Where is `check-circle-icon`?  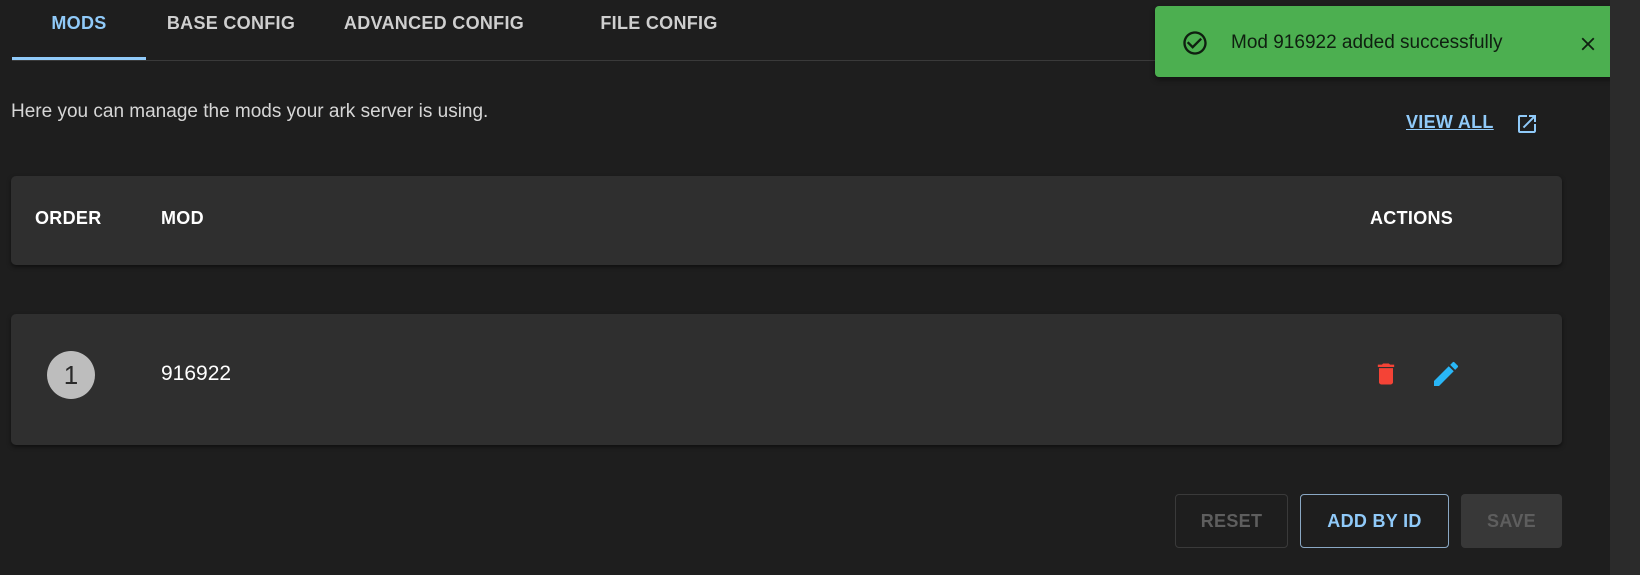 check-circle-icon is located at coordinates (1195, 43).